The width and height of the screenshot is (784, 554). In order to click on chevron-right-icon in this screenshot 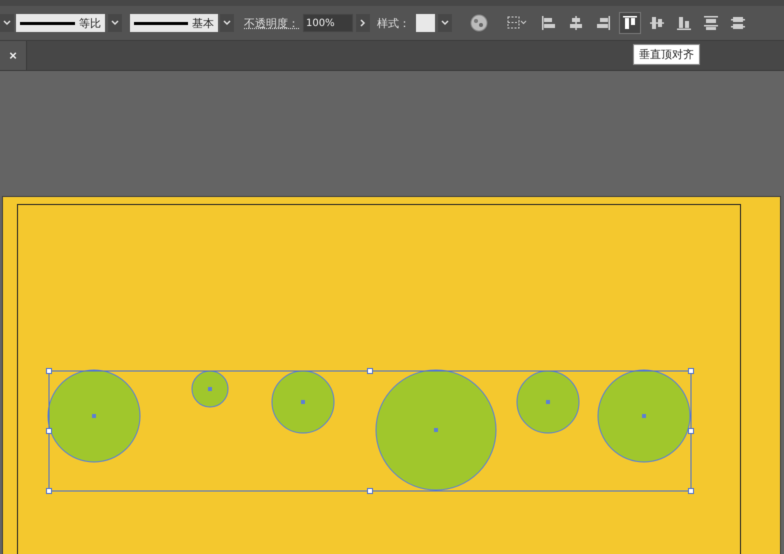, I will do `click(363, 23)`.